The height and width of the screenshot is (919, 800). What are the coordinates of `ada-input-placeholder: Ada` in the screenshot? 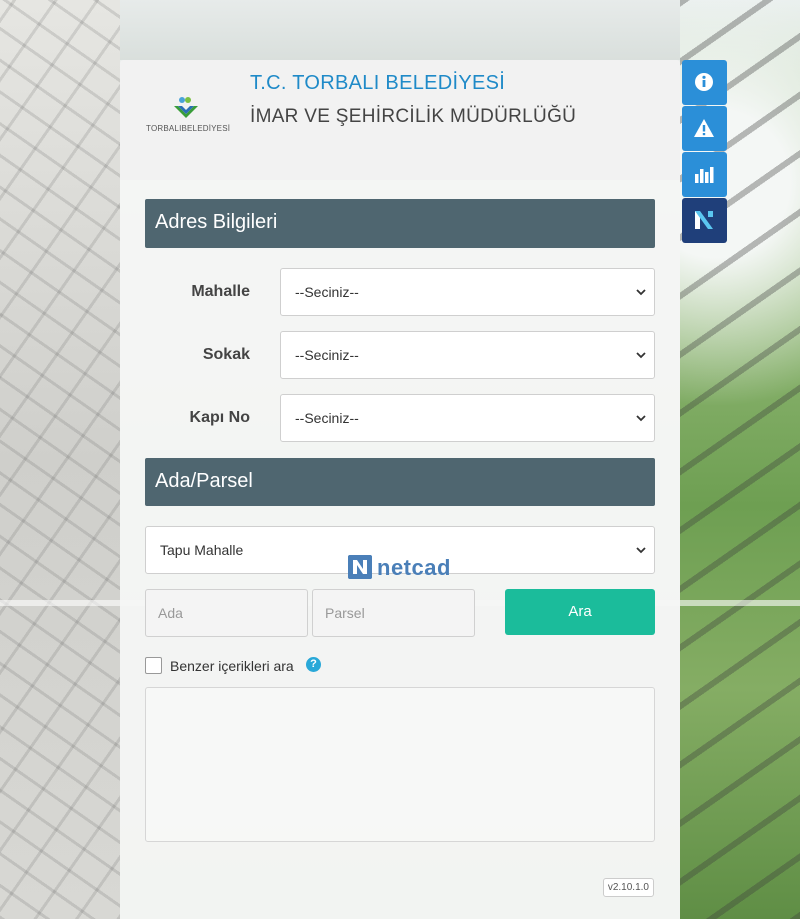 It's located at (170, 613).